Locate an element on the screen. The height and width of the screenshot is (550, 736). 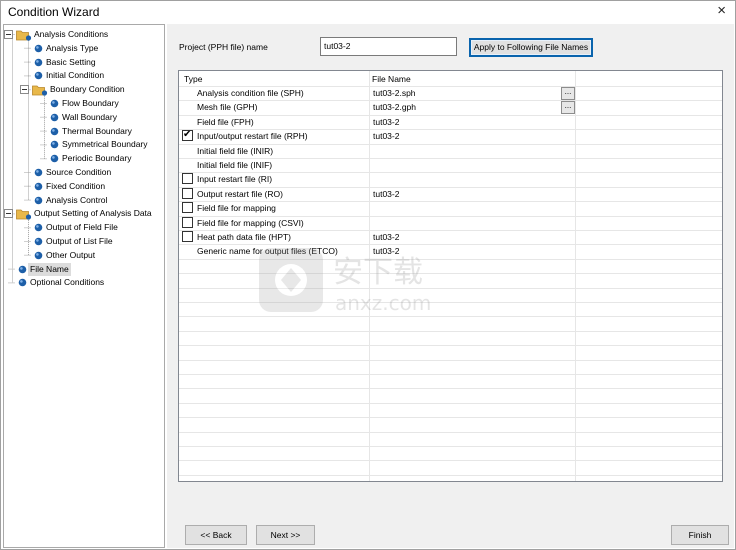
row-type: Field file for mapping is located at coordinates (236, 208).